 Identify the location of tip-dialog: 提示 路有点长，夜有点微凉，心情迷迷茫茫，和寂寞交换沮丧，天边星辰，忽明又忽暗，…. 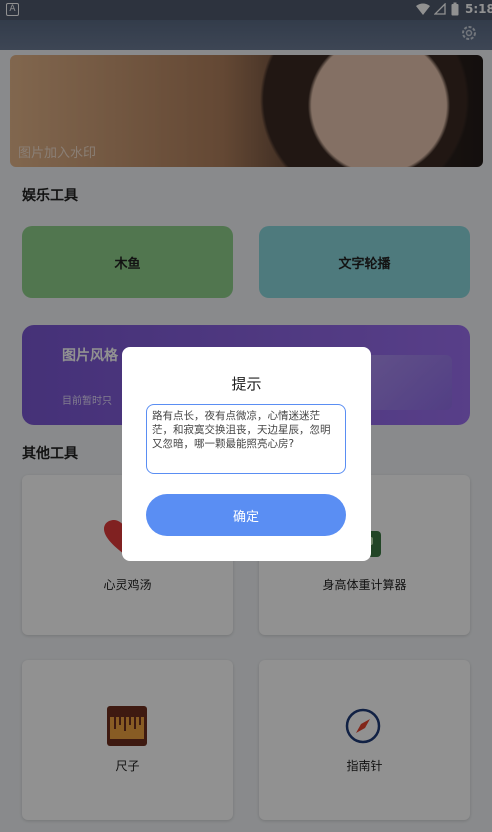
(246, 454).